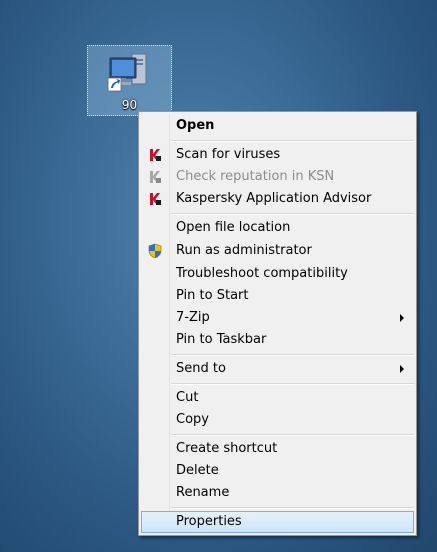  I want to click on menu-item-troubleshoot-compatibility: Troubleshoot compatibility, so click(277, 274).